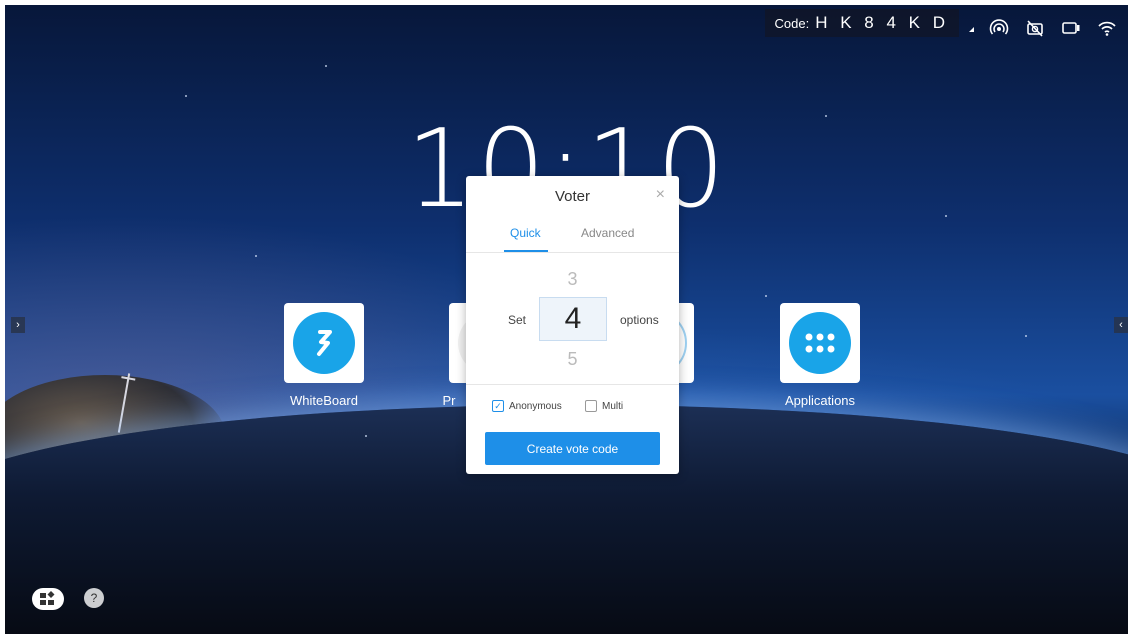 Image resolution: width=1133 pixels, height=639 pixels. What do you see at coordinates (613, 406) in the screenshot?
I see `multi-label: Multi` at bounding box center [613, 406].